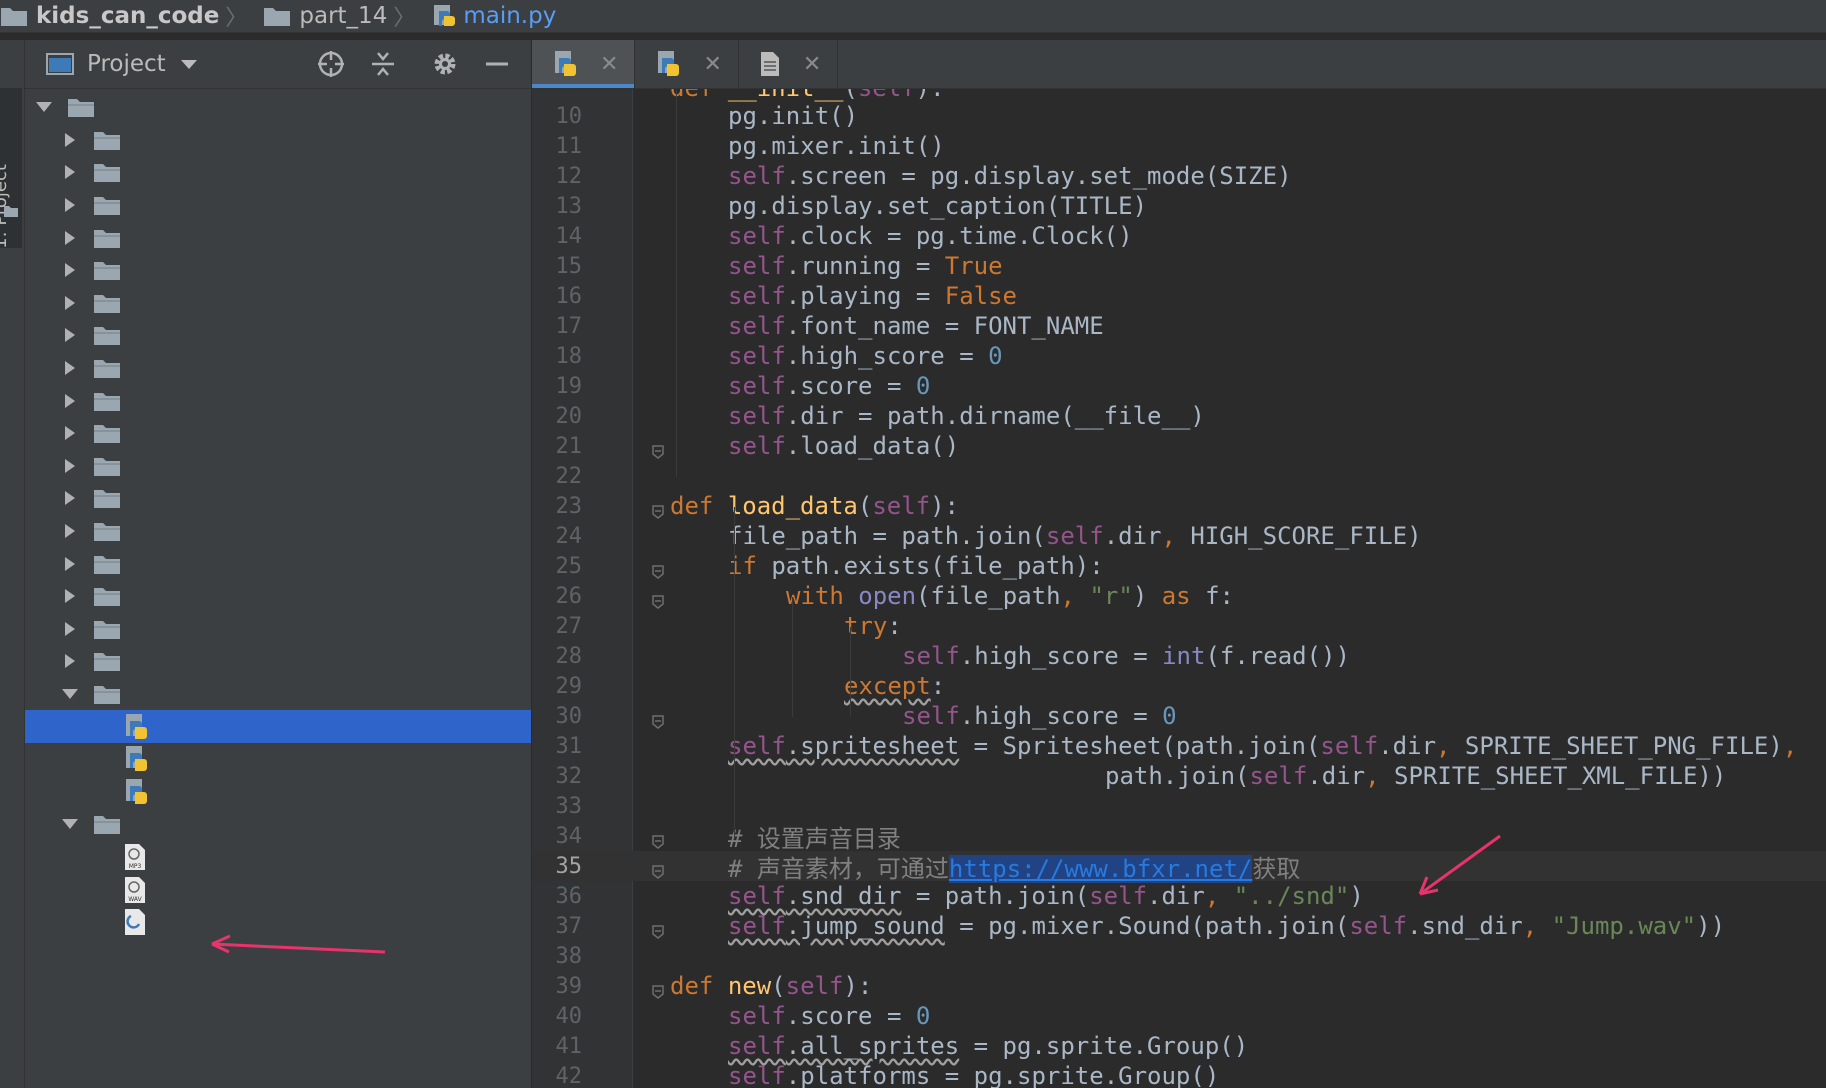 This screenshot has width=1826, height=1088. What do you see at coordinates (569, 986) in the screenshot?
I see `line-number: 39` at bounding box center [569, 986].